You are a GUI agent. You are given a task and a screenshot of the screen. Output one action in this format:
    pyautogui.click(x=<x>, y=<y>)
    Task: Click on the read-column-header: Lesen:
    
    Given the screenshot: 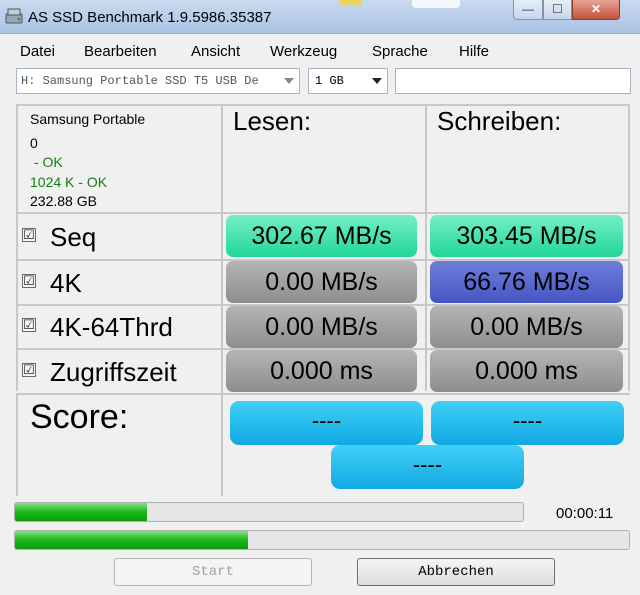 What is the action you would take?
    pyautogui.click(x=272, y=121)
    